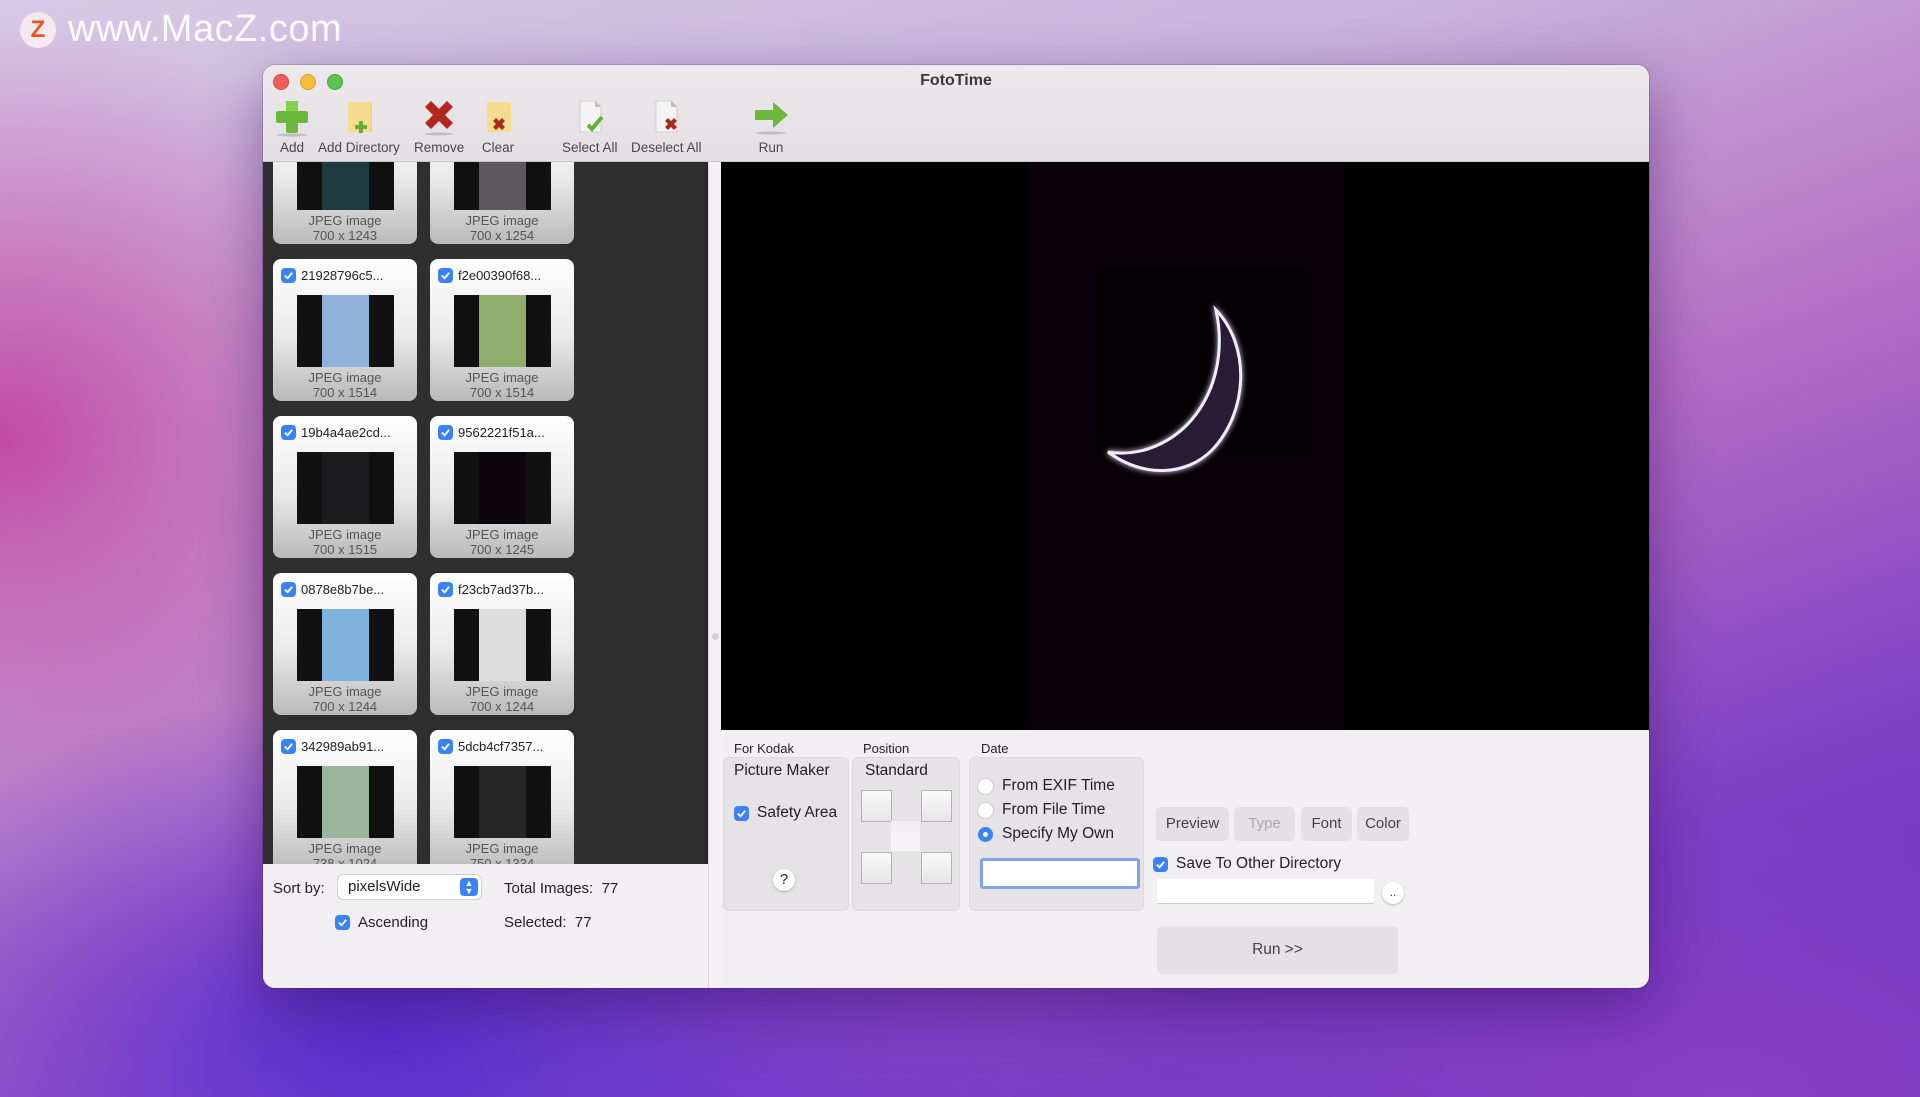  What do you see at coordinates (896, 770) in the screenshot?
I see `position-value: Standard` at bounding box center [896, 770].